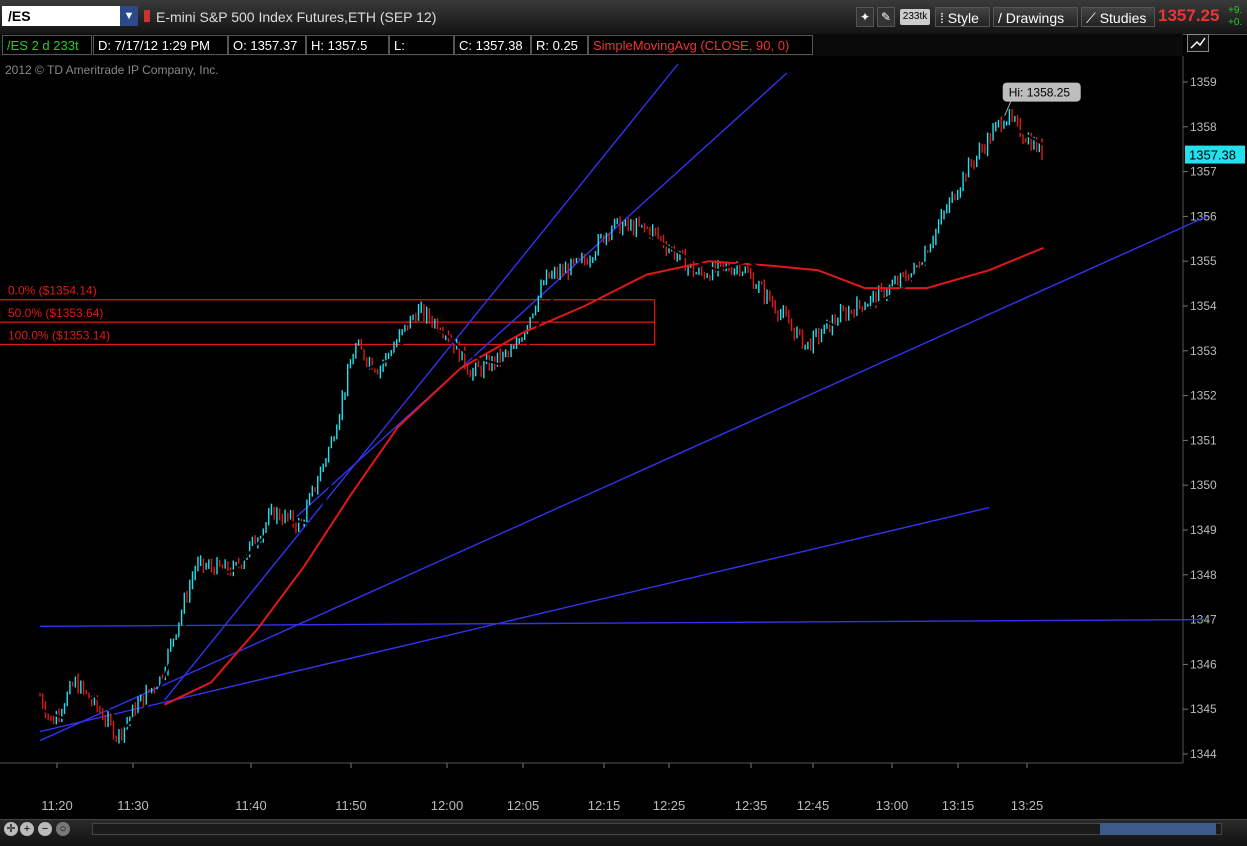  Describe the element at coordinates (1203, 396) in the screenshot. I see `y-tick-label: 1352` at that location.